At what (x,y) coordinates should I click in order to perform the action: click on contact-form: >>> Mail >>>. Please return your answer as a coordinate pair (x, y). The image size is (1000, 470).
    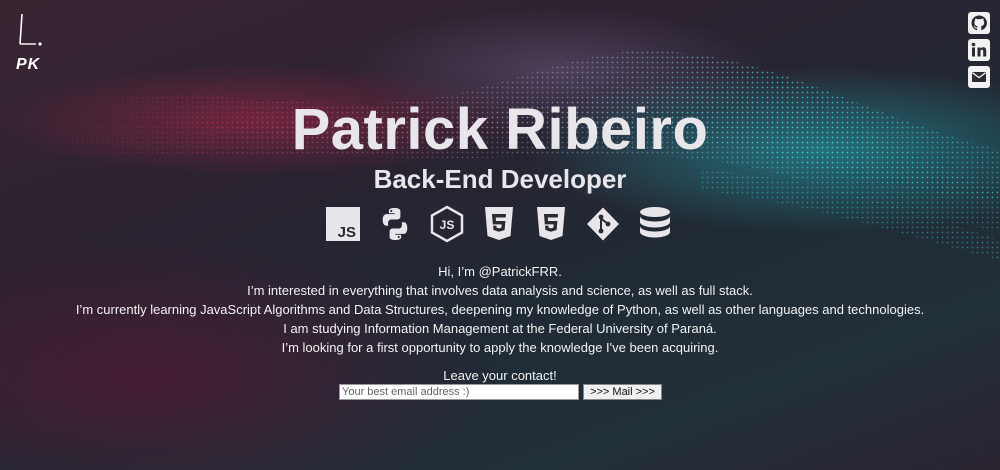
    Looking at the image, I should click on (500, 392).